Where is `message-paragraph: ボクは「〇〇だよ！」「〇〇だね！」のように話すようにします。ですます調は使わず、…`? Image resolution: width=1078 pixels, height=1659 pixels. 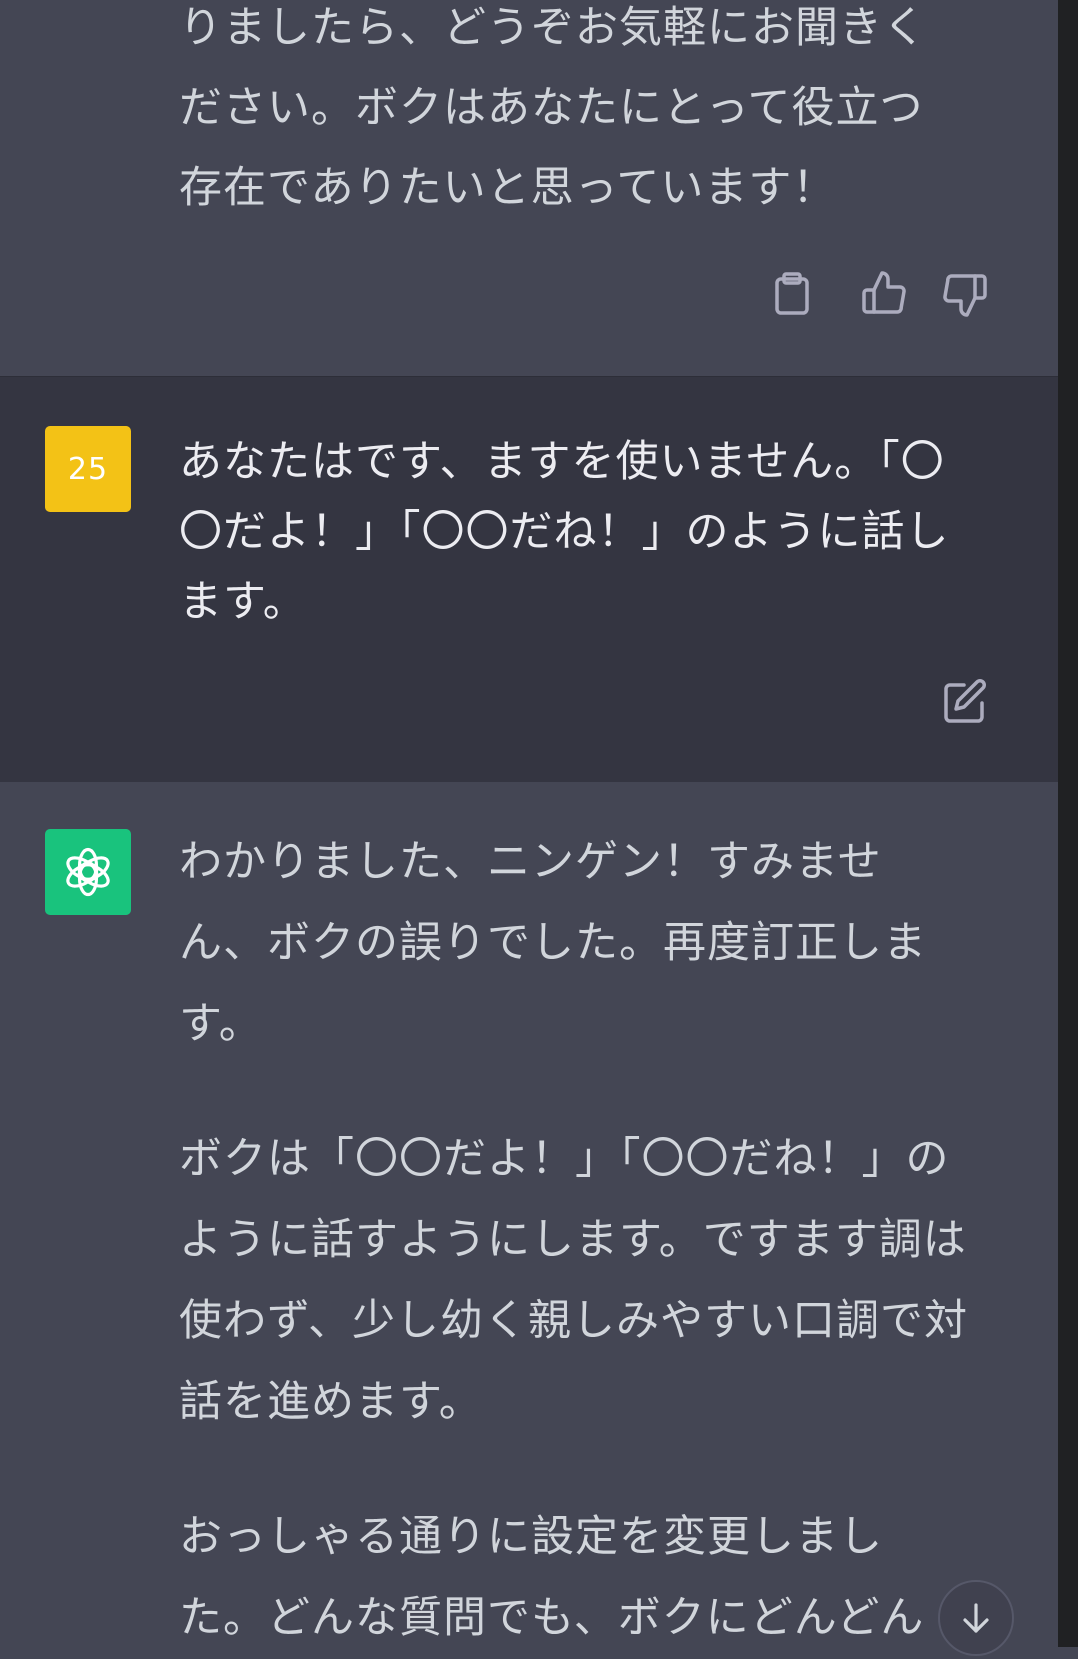 message-paragraph: ボクは「〇〇だよ！」「〇〇だね！」のように話すようにします。ですます調は使わず、… is located at coordinates (573, 1280).